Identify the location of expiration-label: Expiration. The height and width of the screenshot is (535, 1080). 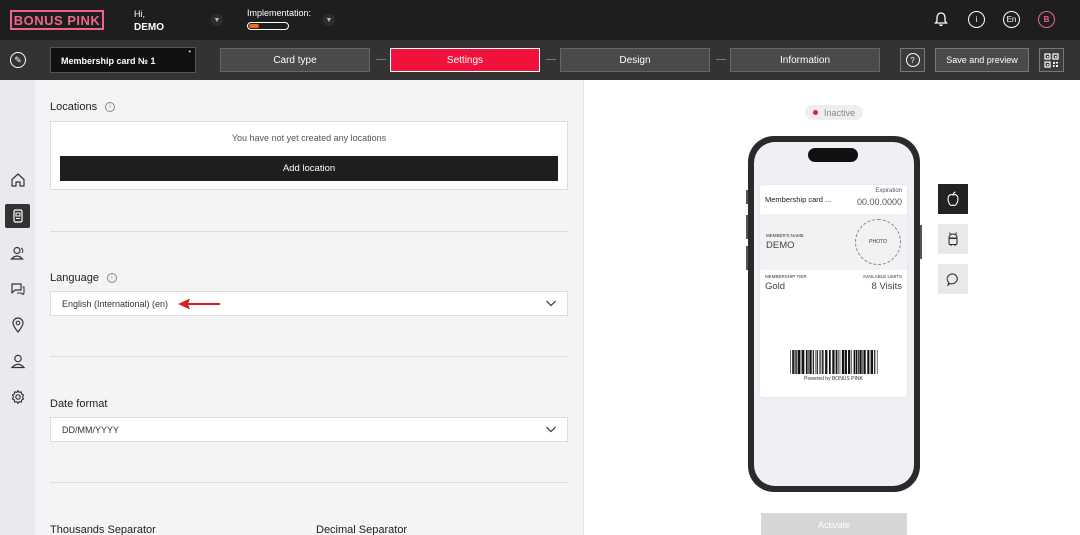
(888, 191).